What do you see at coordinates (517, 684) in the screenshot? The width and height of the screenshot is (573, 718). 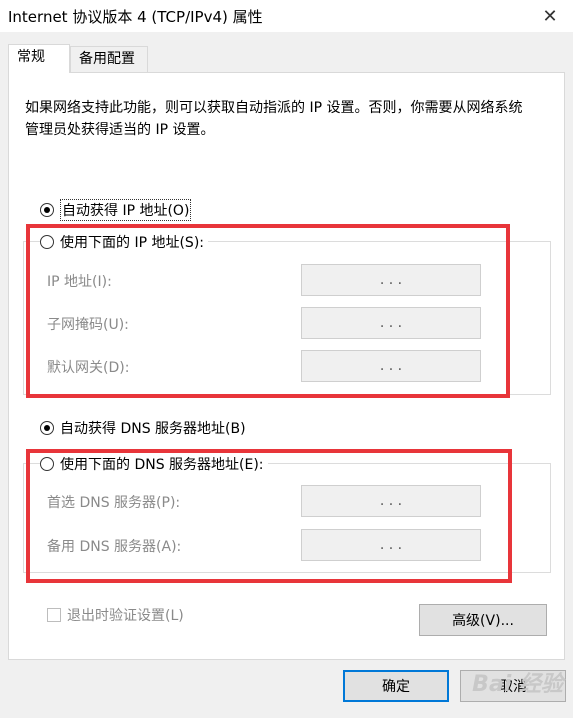 I see `baidu-watermark: Bai 经验` at bounding box center [517, 684].